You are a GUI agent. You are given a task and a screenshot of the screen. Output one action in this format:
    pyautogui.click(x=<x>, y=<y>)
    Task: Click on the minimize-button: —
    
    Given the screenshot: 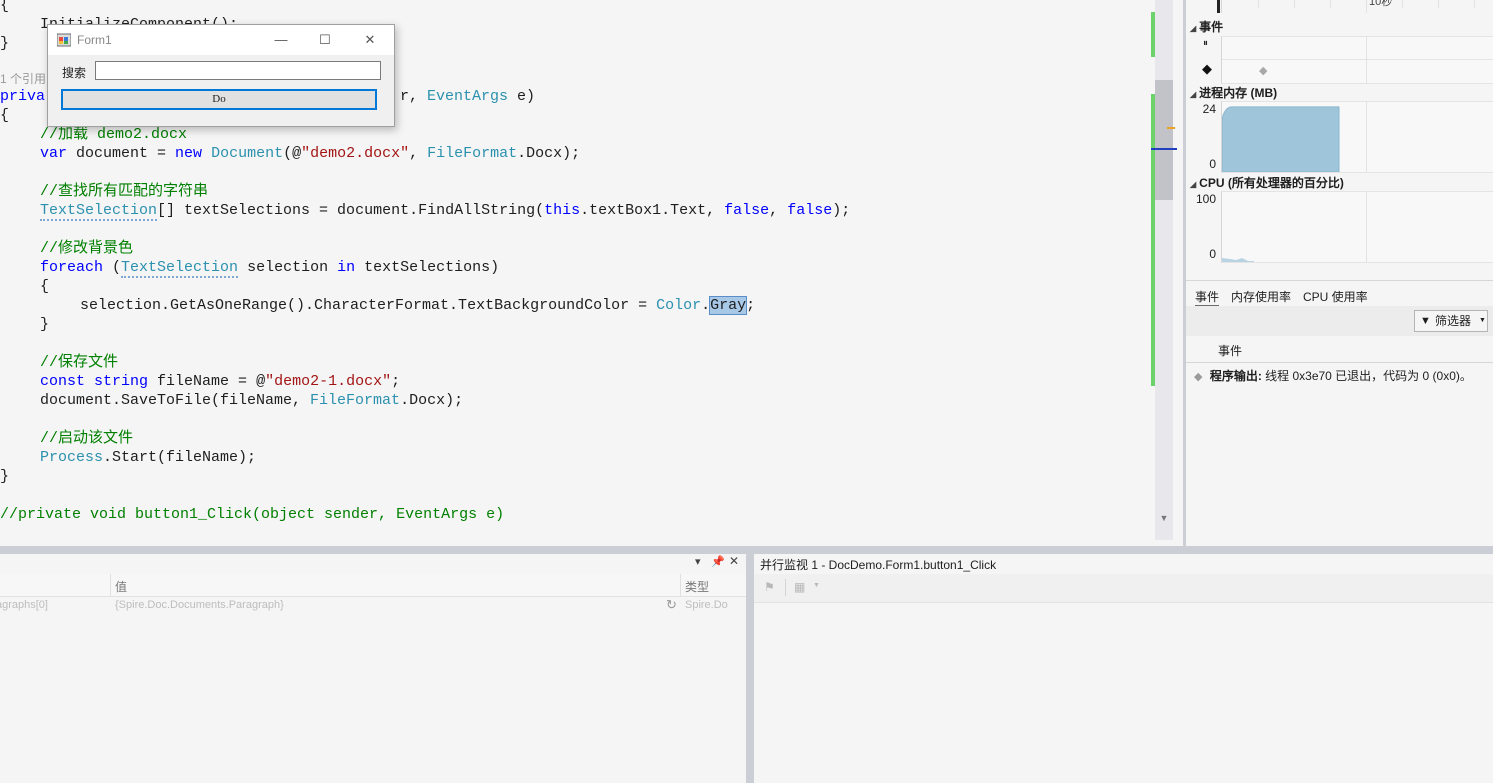 What is the action you would take?
    pyautogui.click(x=281, y=40)
    